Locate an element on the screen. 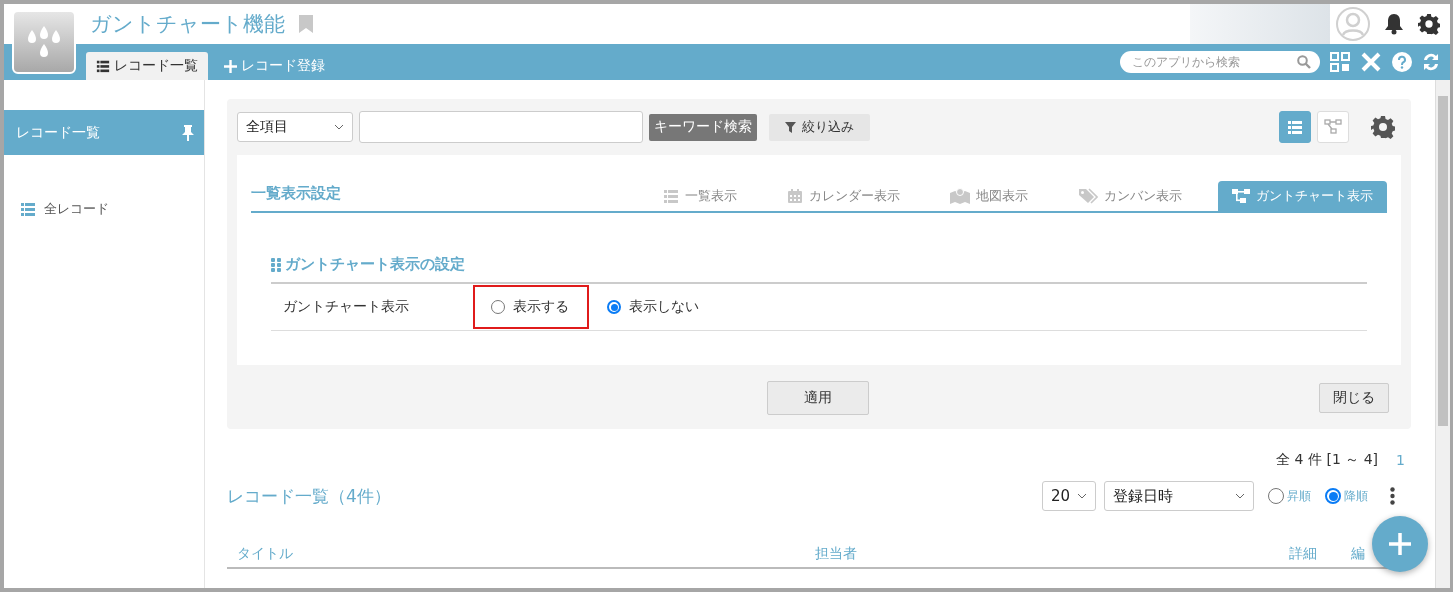 Image resolution: width=1453 pixels, height=592 pixels. search-icon is located at coordinates (1304, 62).